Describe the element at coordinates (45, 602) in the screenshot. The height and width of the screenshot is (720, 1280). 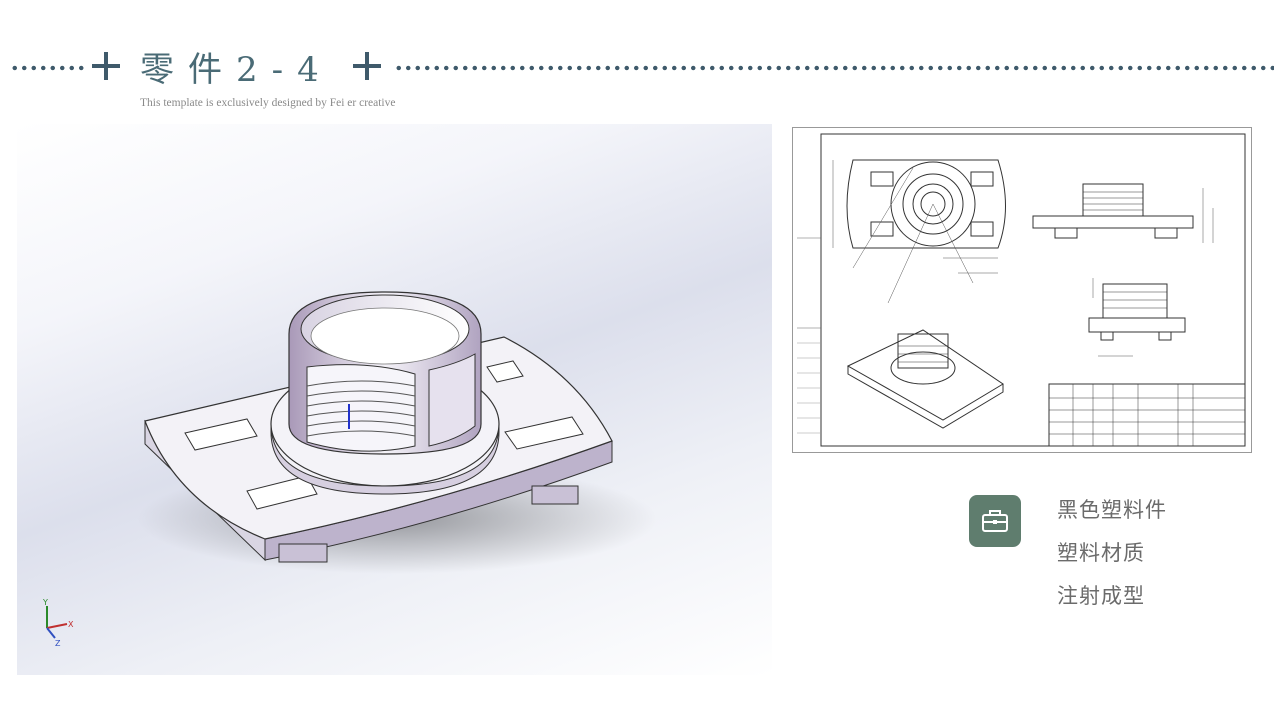
I see `axis-y-label: Y` at that location.